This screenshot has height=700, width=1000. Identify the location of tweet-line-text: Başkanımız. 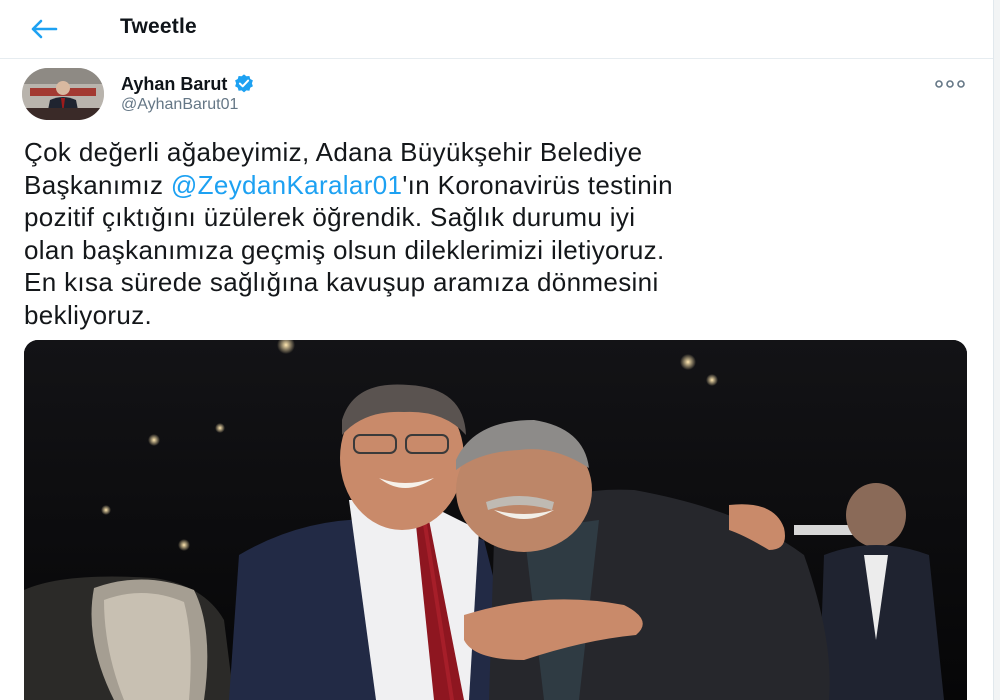
(97, 184).